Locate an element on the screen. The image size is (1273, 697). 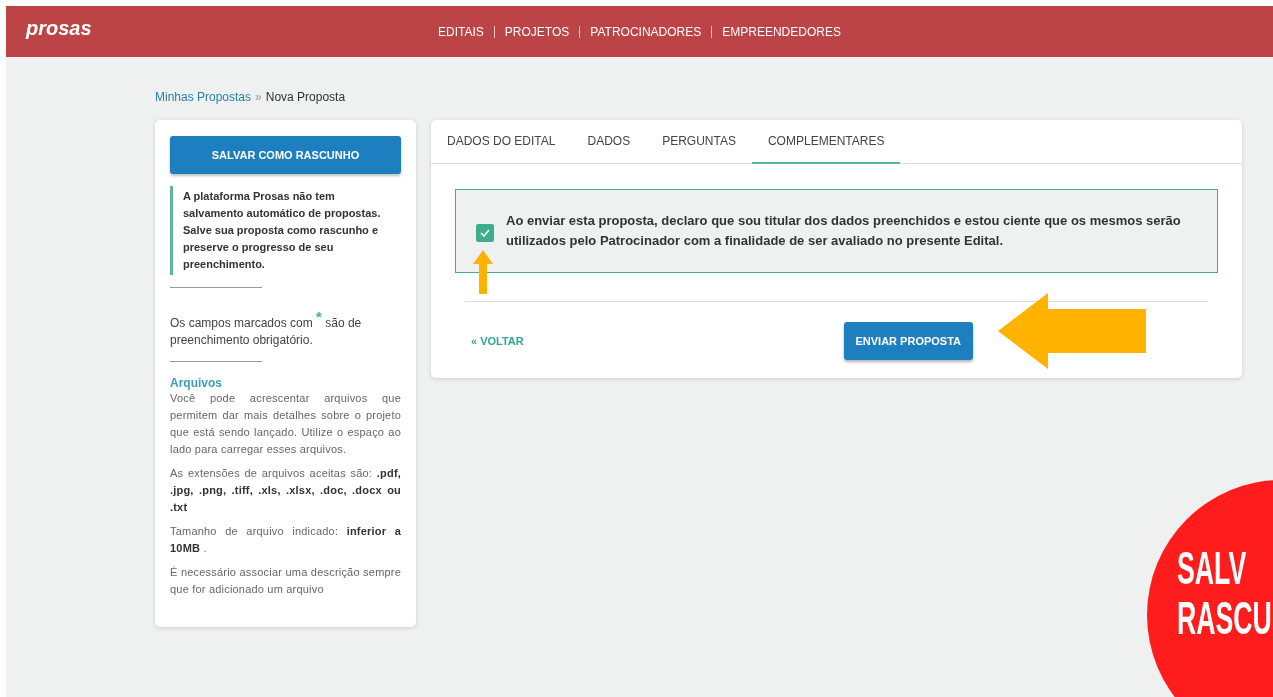
nav-link: EDITAIS is located at coordinates (461, 31).